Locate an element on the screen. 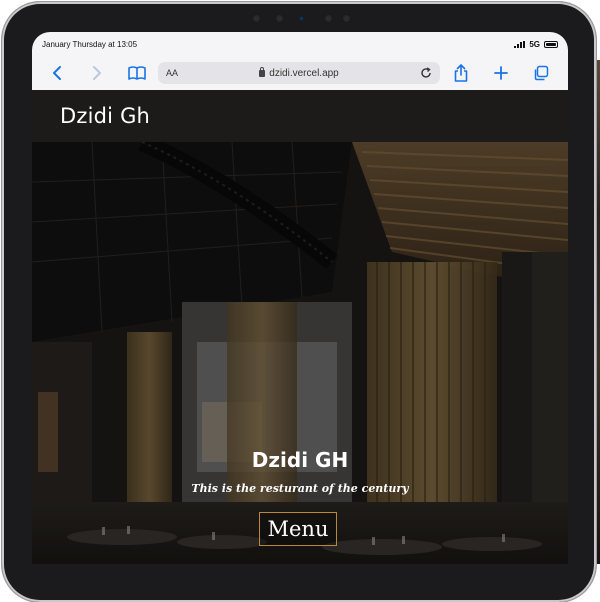 The image size is (600, 602). site-header: Dzidi Gh is located at coordinates (300, 116).